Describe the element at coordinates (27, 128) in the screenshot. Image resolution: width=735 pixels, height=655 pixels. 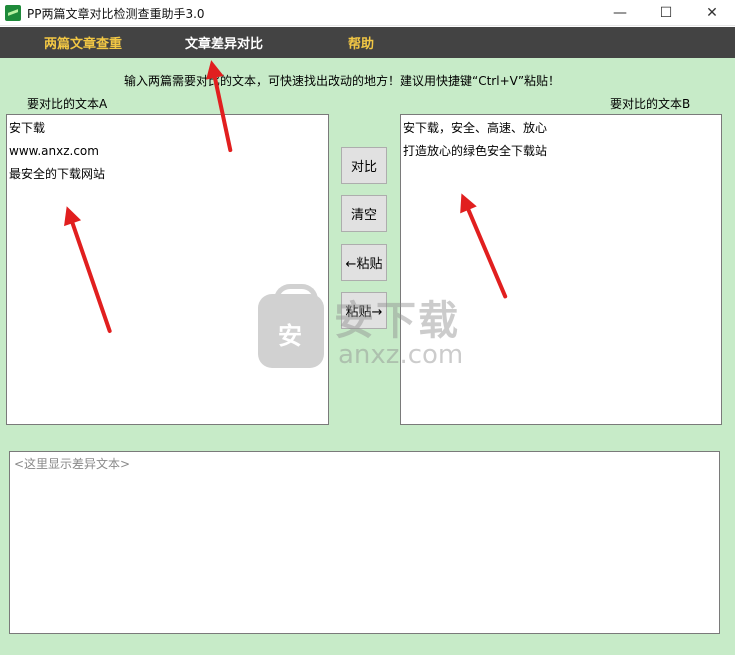
I see `text-line: 安下载` at that location.